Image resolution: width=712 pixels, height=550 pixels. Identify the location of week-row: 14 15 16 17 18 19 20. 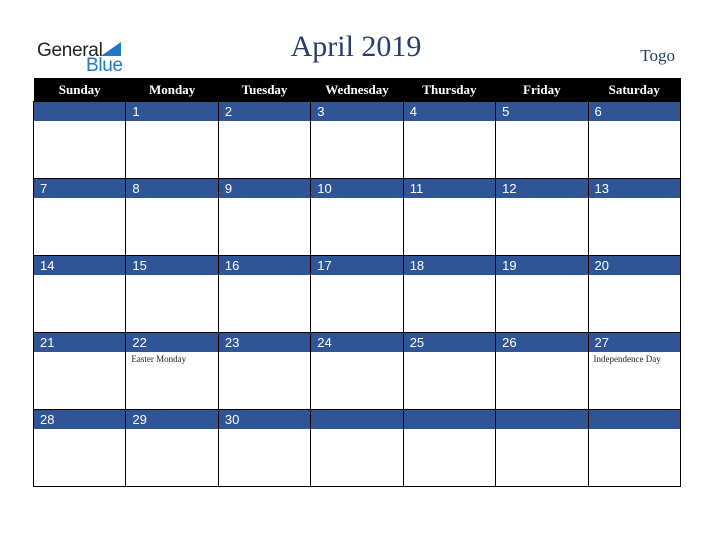
(357, 294).